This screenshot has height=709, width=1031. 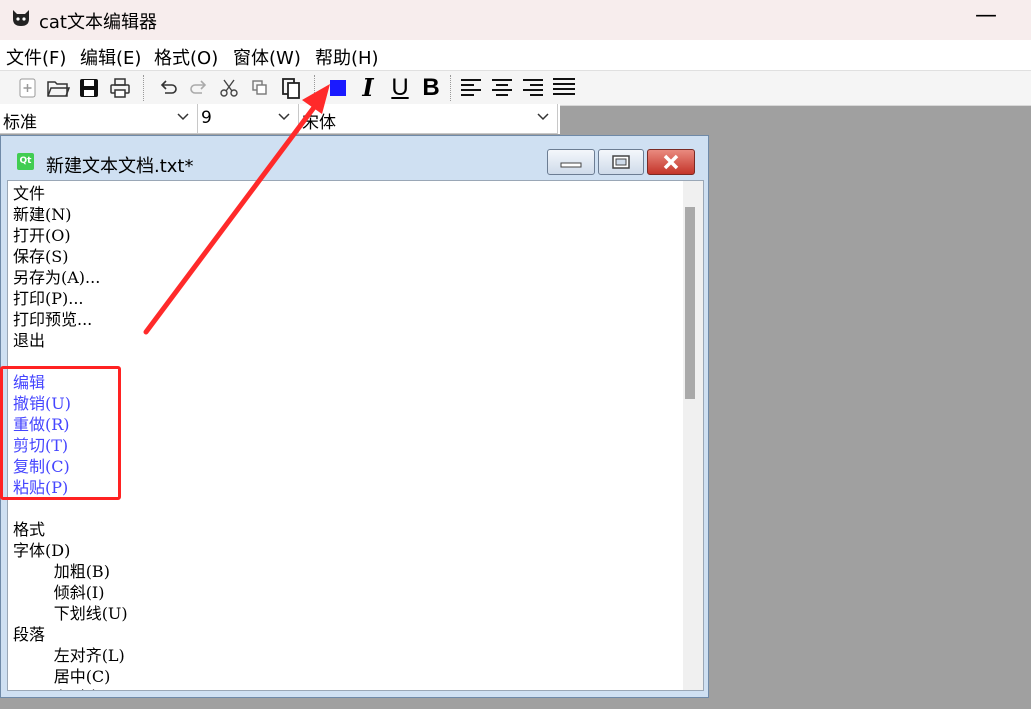 What do you see at coordinates (29, 193) in the screenshot?
I see `editor-line: 文件` at bounding box center [29, 193].